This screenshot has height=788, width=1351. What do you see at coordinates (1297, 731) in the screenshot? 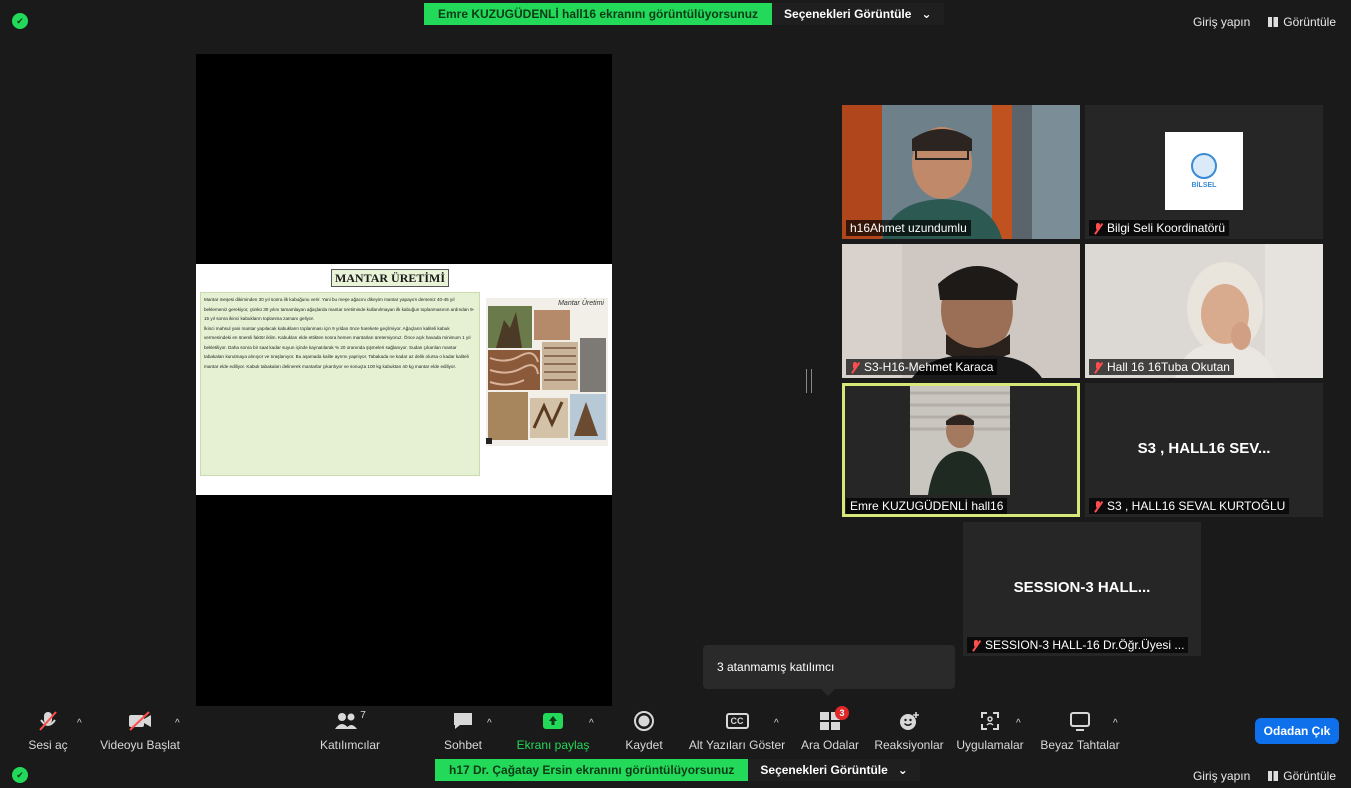
I see `leave-room-button: Odadan Çık` at bounding box center [1297, 731].